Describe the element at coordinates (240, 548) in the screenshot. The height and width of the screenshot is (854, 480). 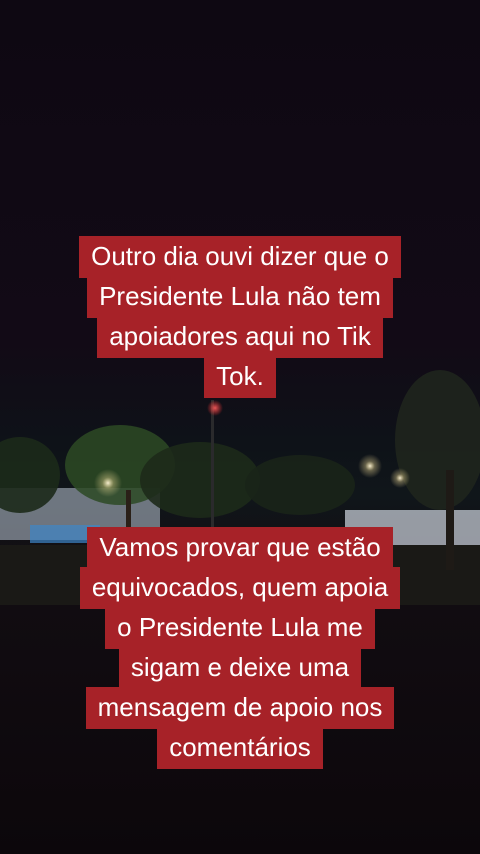
I see `caption-line: Vamos provar que estão` at that location.